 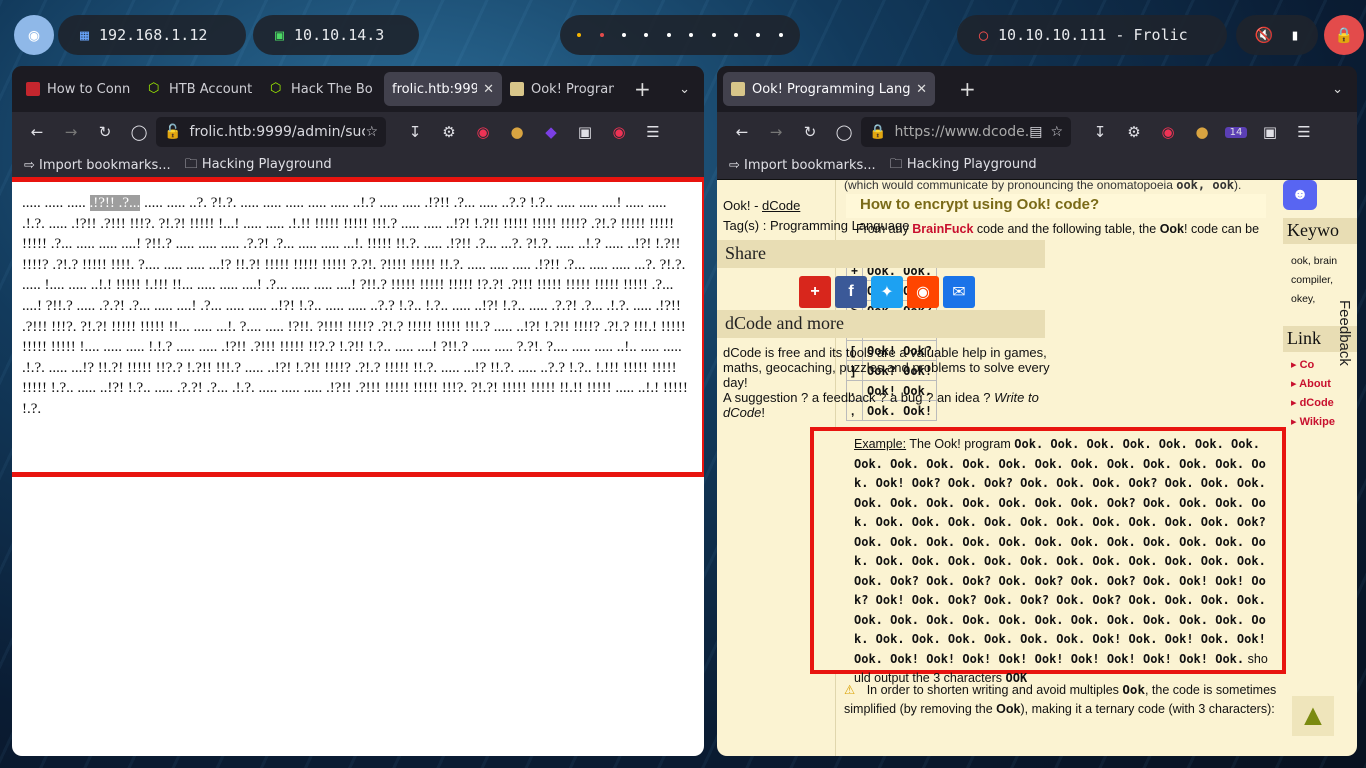 I want to click on hackbar-icon: ◉, so click(x=619, y=132).